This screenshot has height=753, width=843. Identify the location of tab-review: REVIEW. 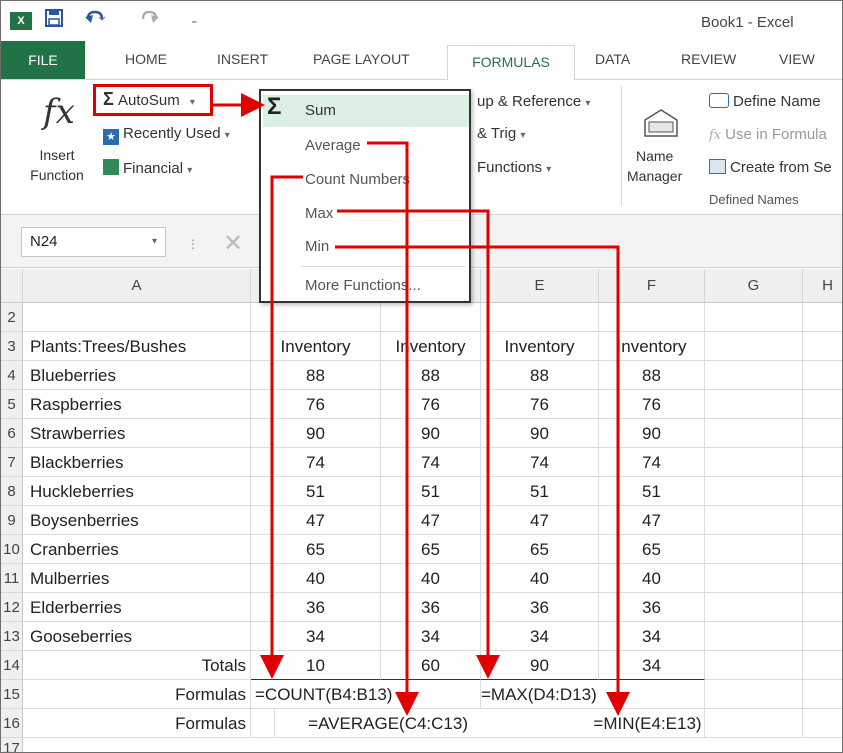
(708, 59).